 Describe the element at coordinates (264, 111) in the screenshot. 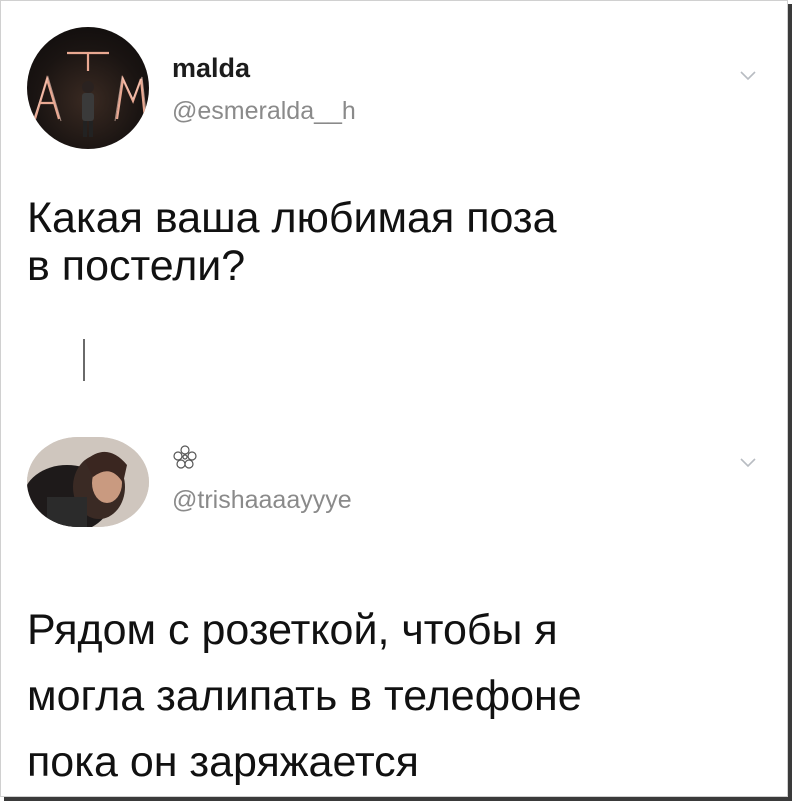

I see `user-handle: @esmeralda__h` at that location.